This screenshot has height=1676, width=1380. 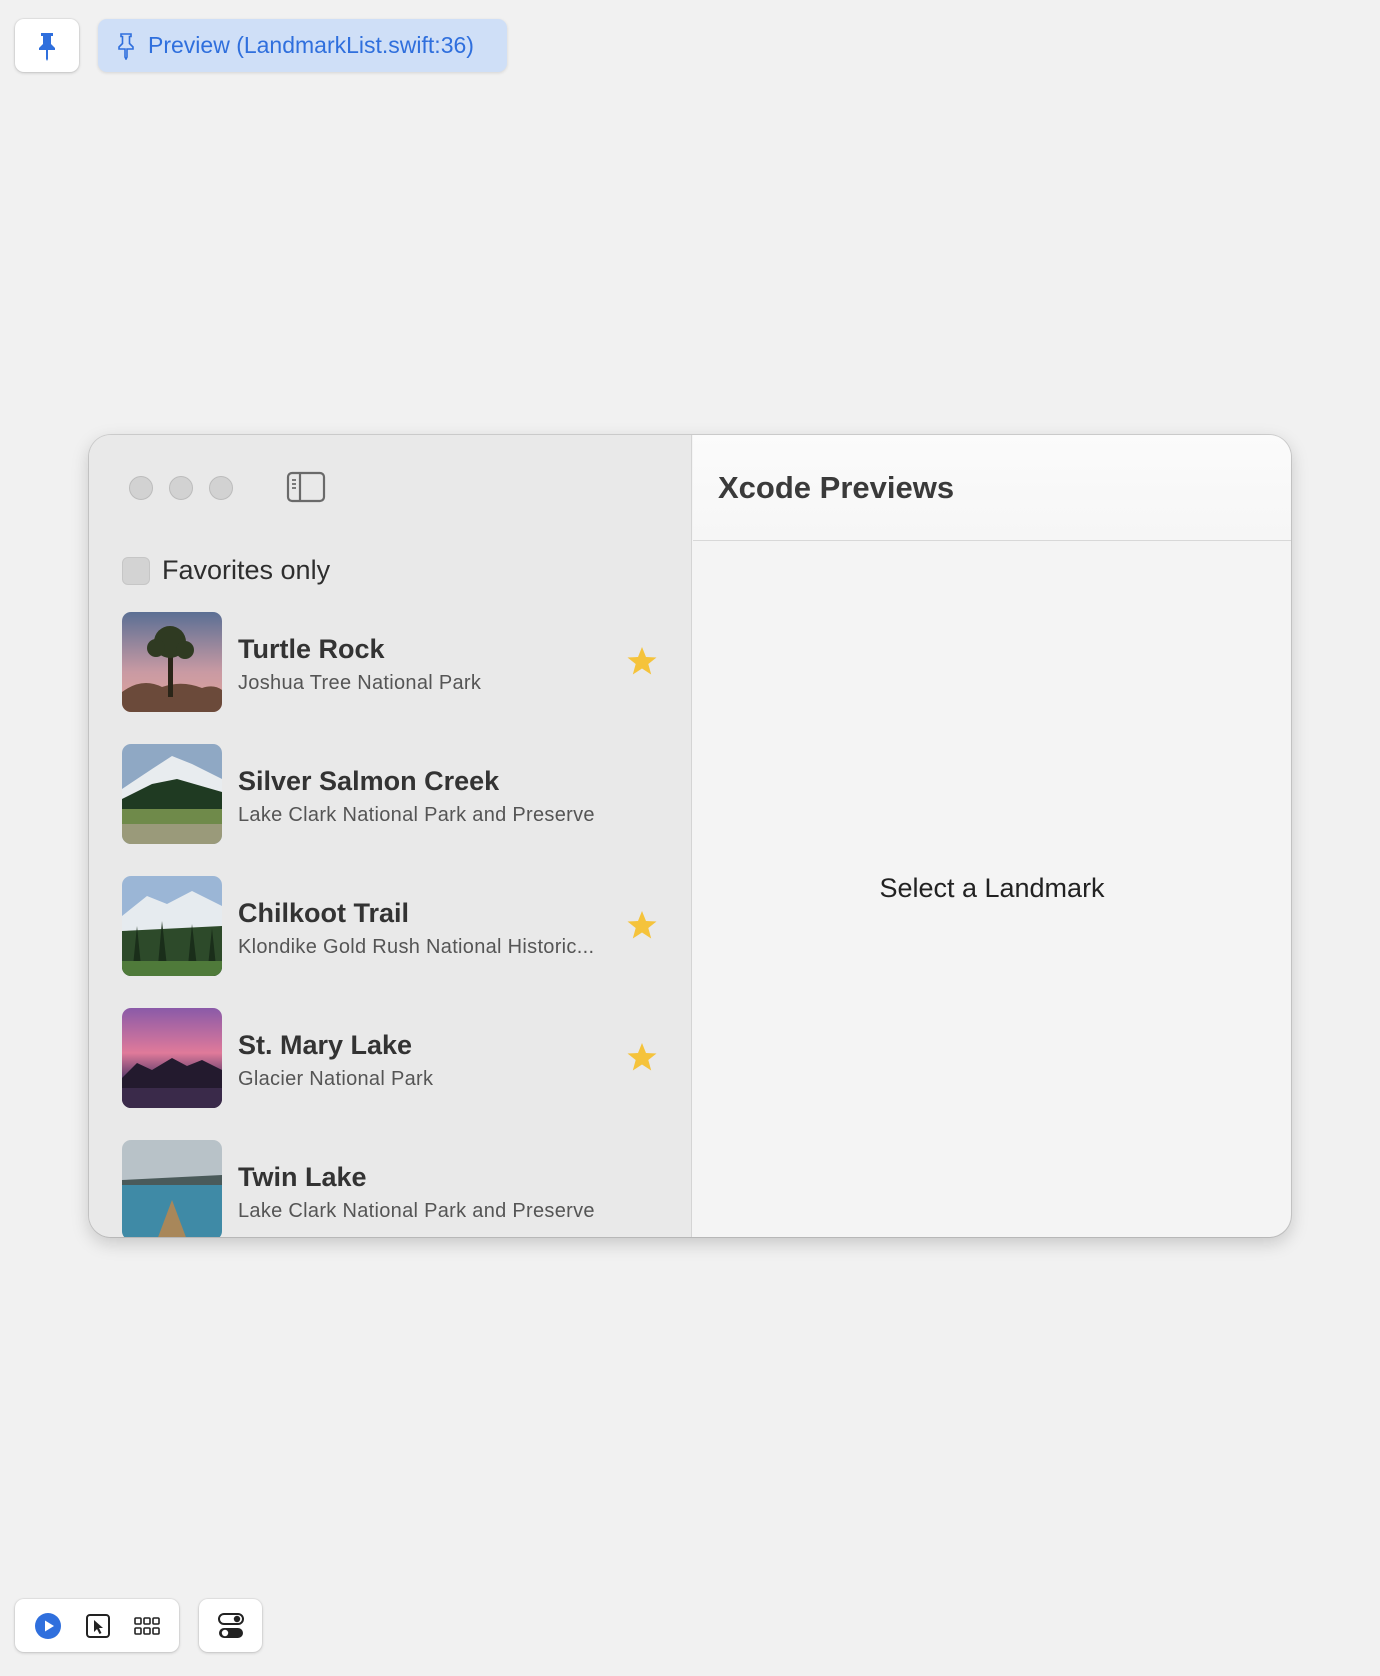 What do you see at coordinates (311, 45) in the screenshot?
I see `preview-label: Preview (LandmarkList.swift:36)` at bounding box center [311, 45].